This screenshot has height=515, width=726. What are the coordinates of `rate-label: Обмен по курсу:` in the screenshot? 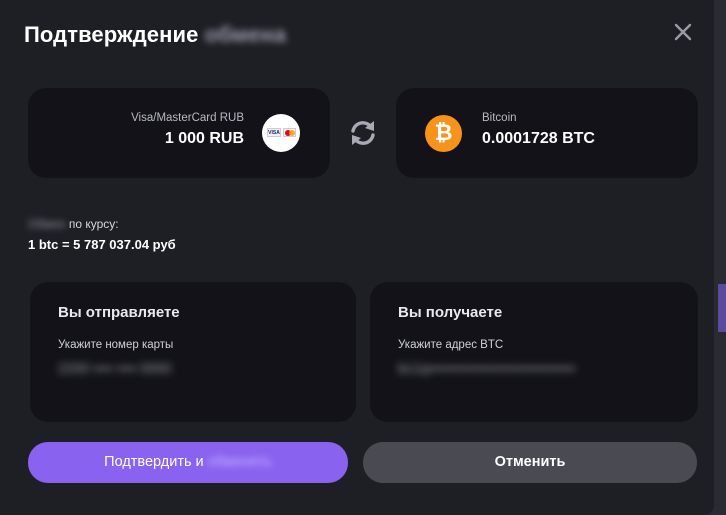 It's located at (73, 224).